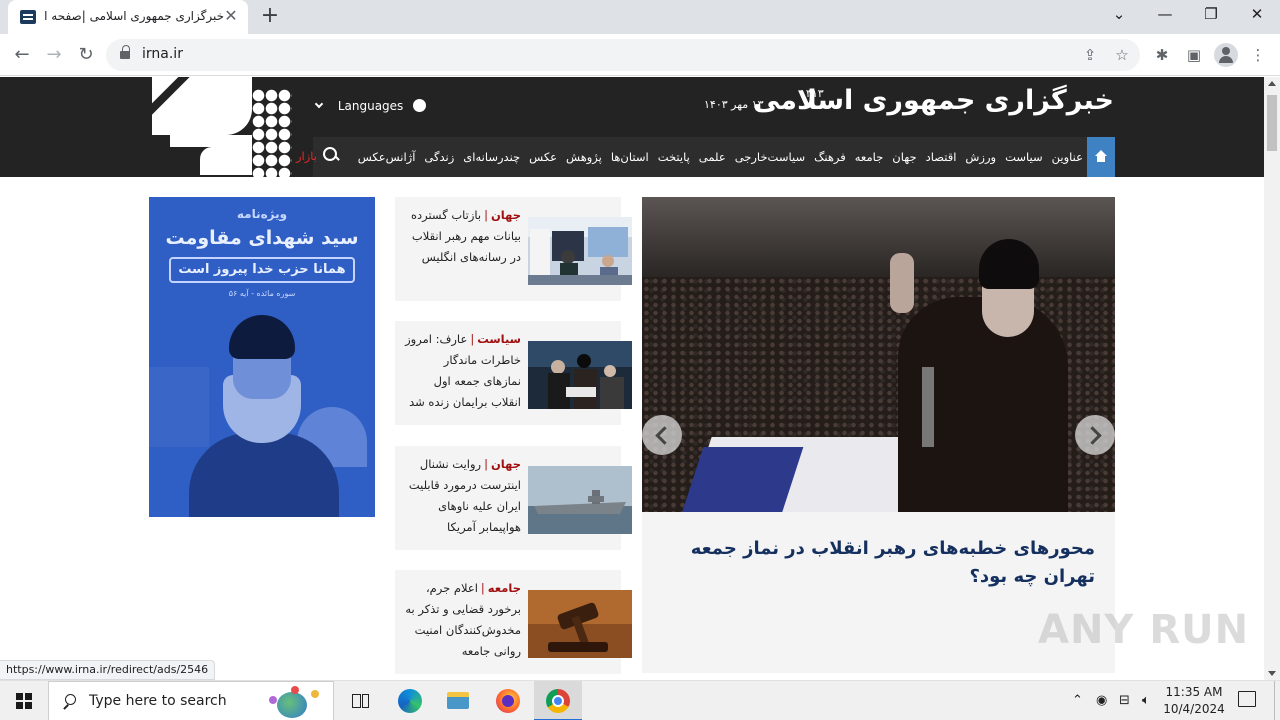  What do you see at coordinates (439, 157) in the screenshot?
I see `menu-item: زندگی` at bounding box center [439, 157].